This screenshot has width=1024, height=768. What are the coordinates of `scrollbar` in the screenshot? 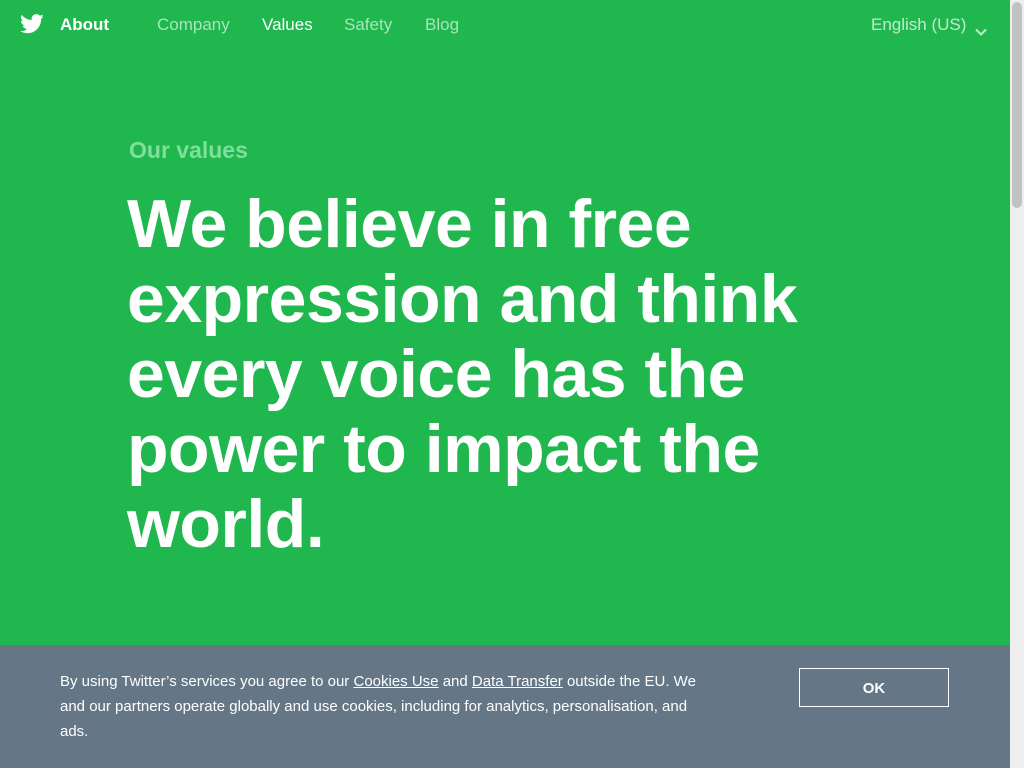 It's located at (1017, 384).